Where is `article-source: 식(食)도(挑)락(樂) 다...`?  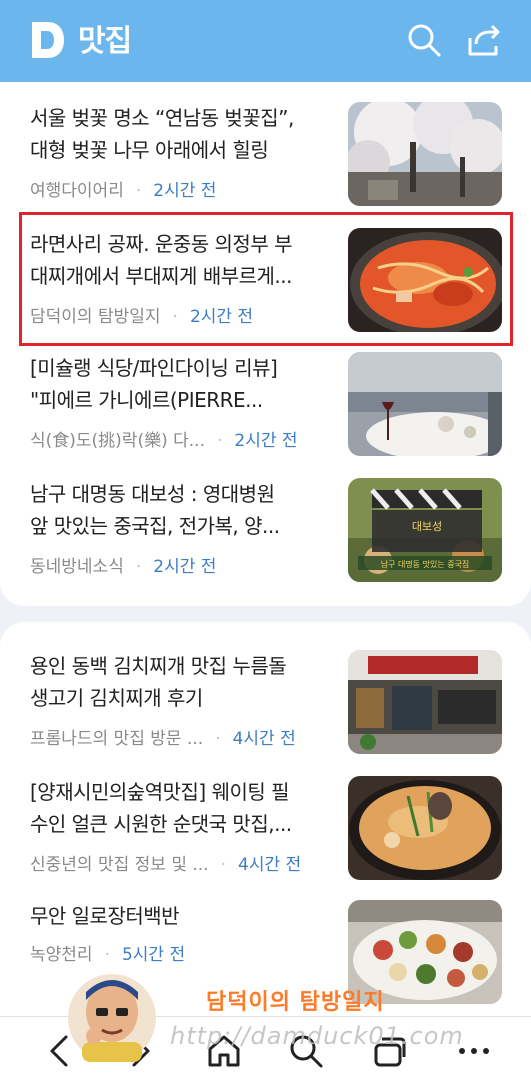
article-source: 식(食)도(挑)락(樂) 다... is located at coordinates (117, 441).